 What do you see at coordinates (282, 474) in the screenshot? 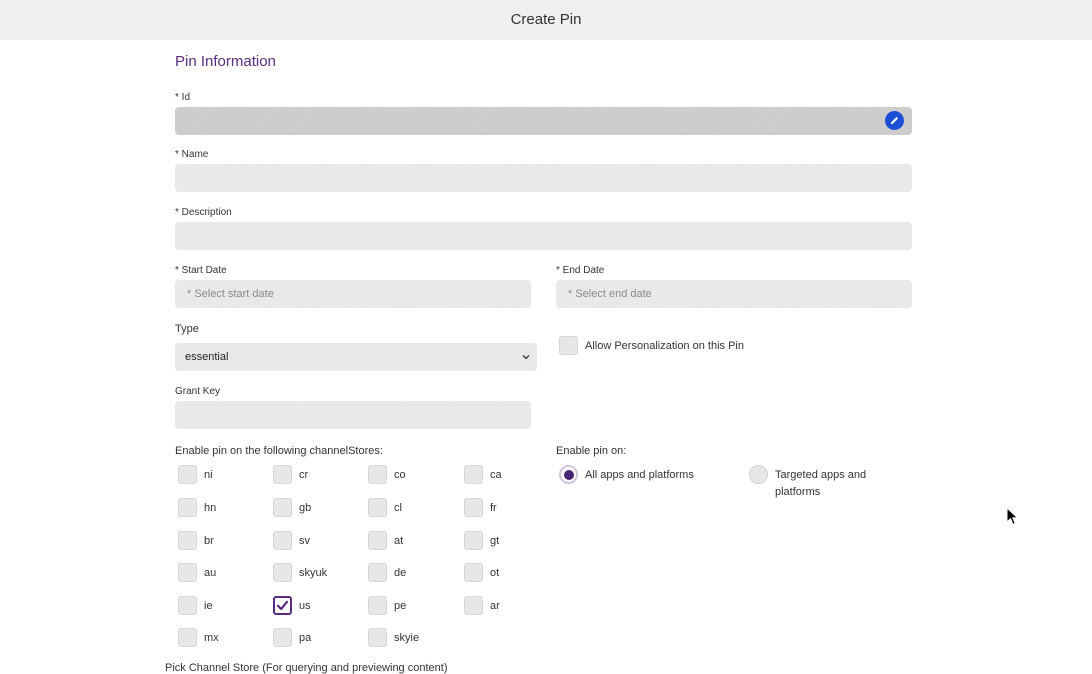
I see `channel-store-checkbox-cr` at bounding box center [282, 474].